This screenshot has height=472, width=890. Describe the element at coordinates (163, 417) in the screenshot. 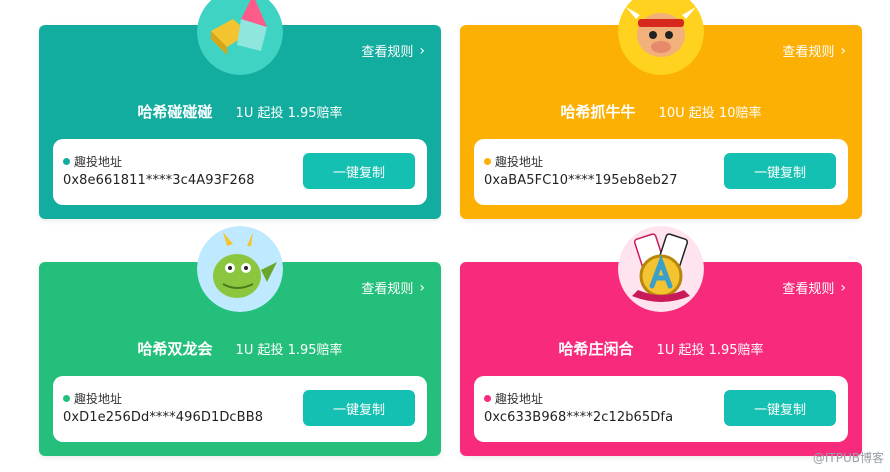

I see `bet-address: 0xD1e256Dd****496D1DcBB8` at that location.